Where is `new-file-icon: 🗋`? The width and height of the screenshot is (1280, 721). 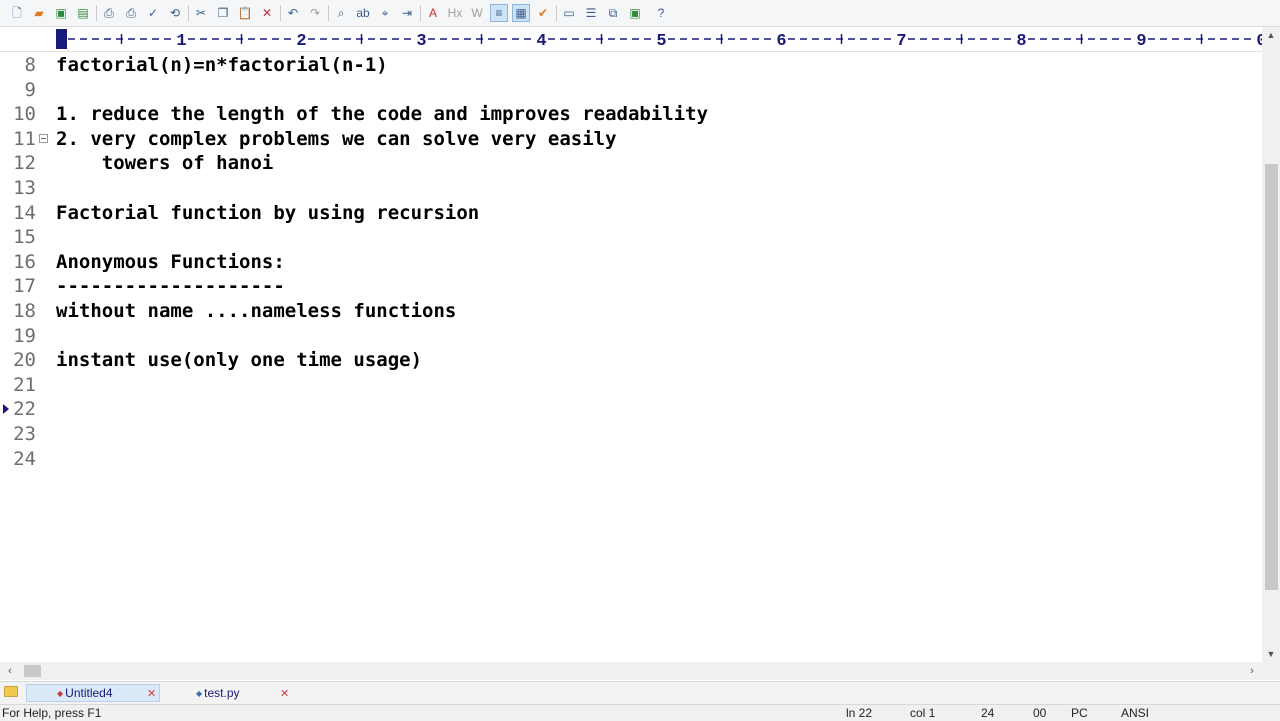
new-file-icon: 🗋 is located at coordinates (17, 13).